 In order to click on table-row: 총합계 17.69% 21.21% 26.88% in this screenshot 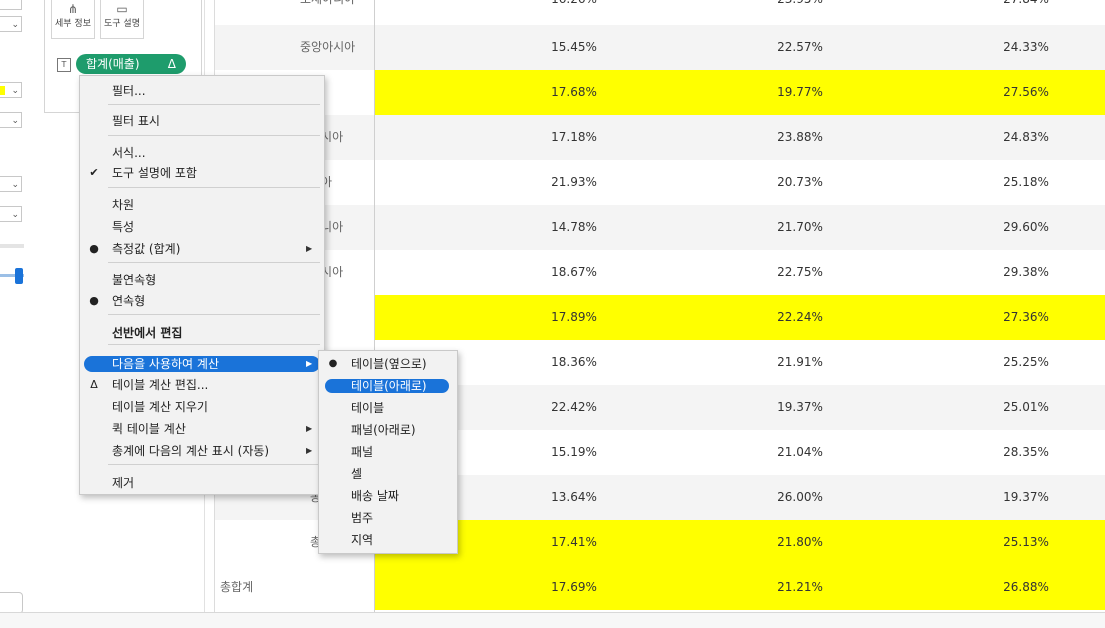, I will do `click(659, 587)`.